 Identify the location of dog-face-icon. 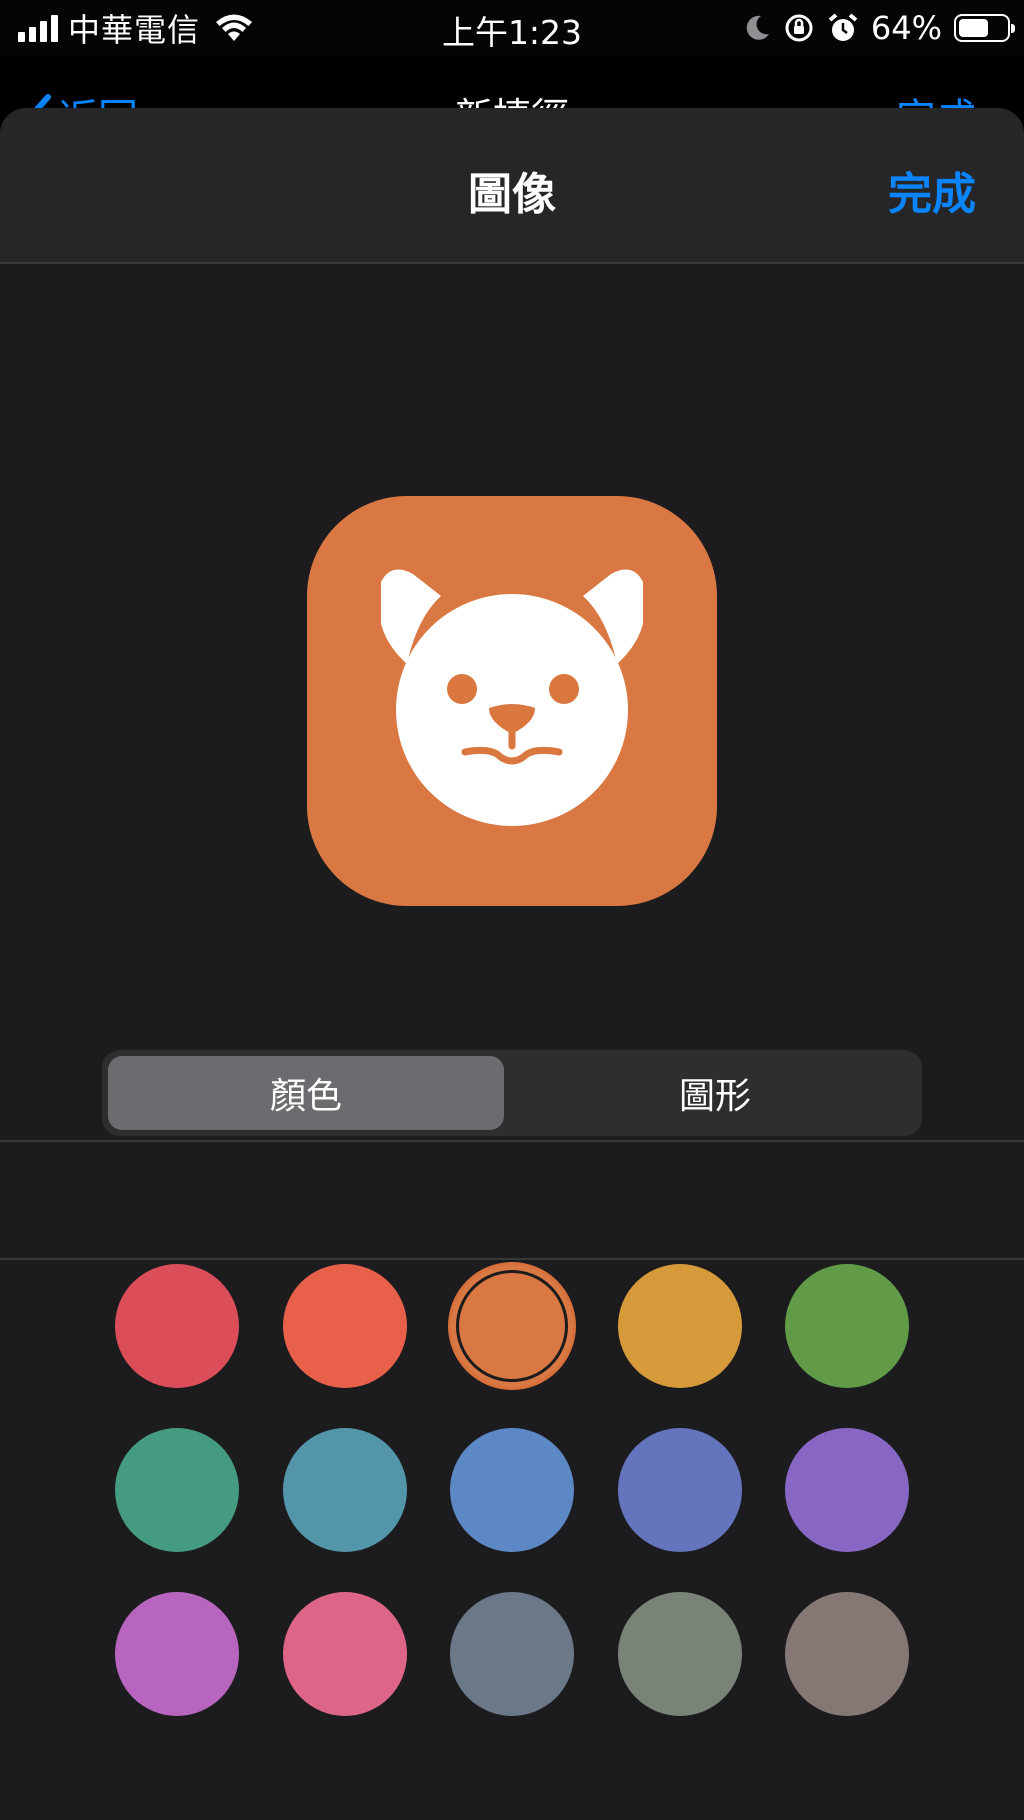
(512, 697).